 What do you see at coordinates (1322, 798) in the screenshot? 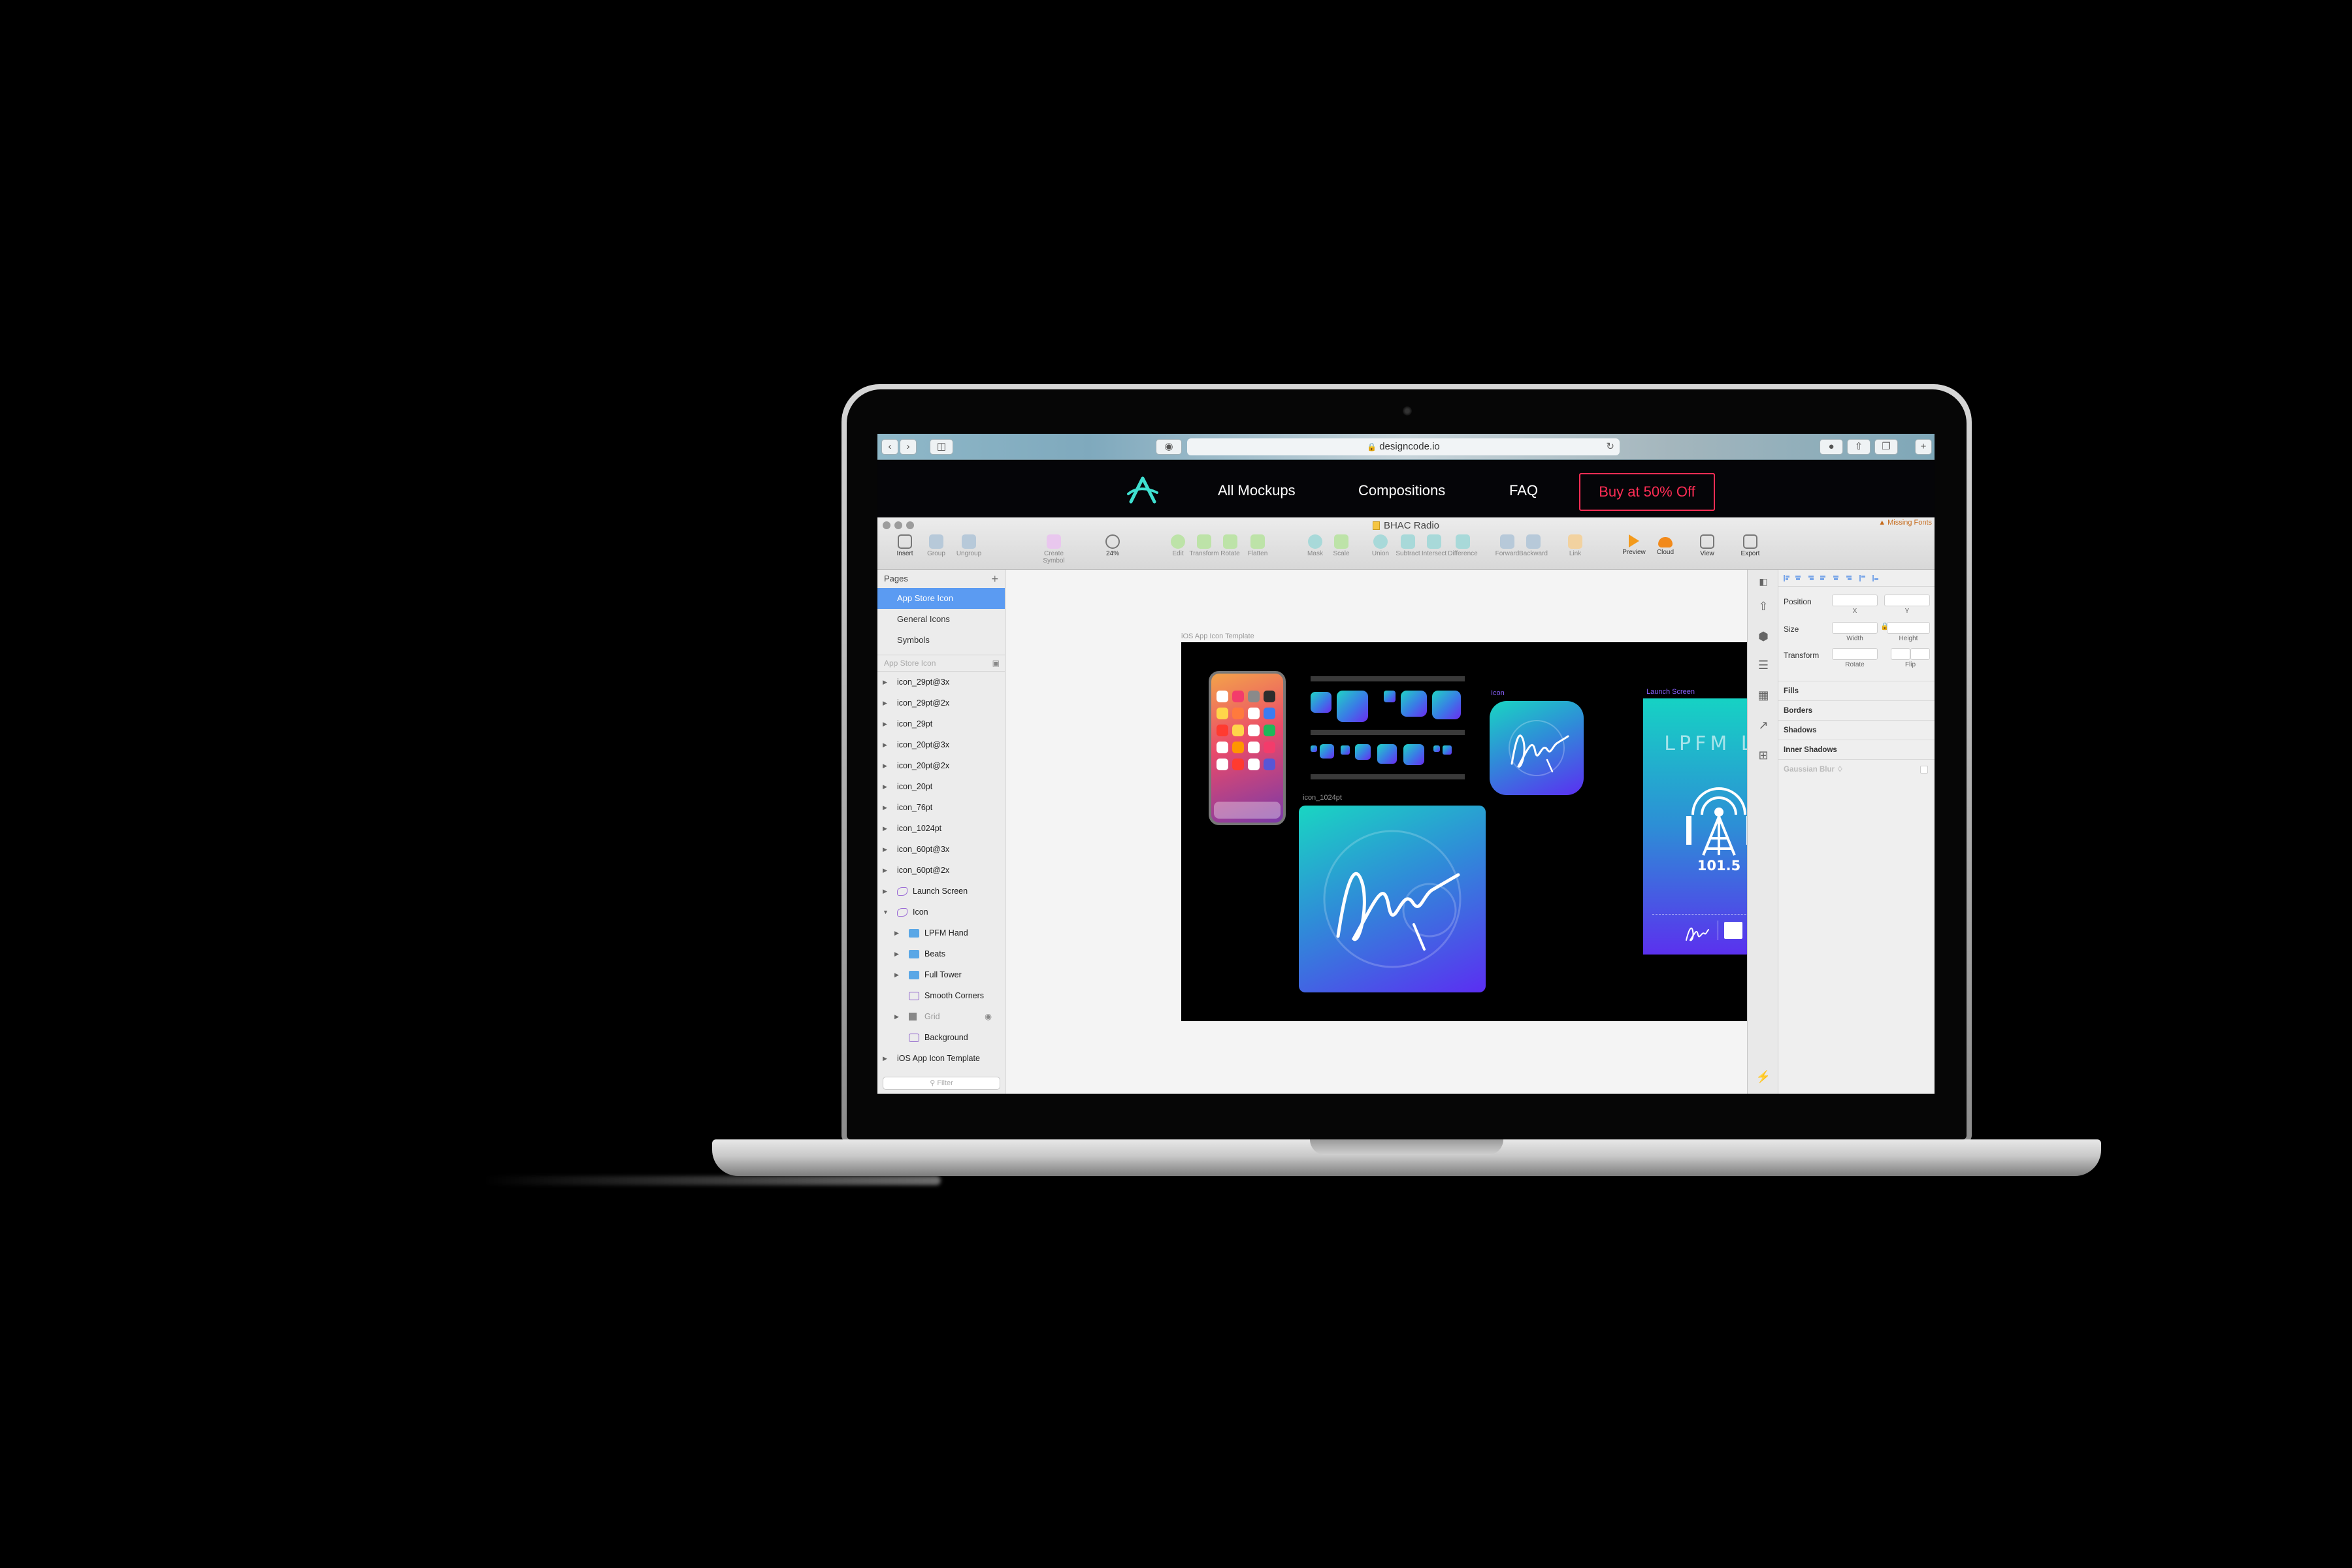
I see `icon-1024-label: icon_1024pt` at bounding box center [1322, 798].